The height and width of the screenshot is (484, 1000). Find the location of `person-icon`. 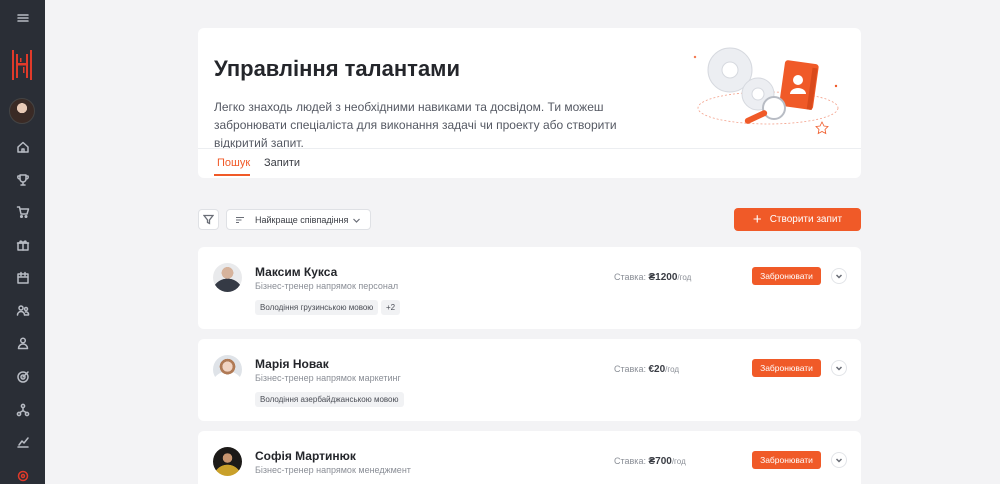

person-icon is located at coordinates (22, 343).